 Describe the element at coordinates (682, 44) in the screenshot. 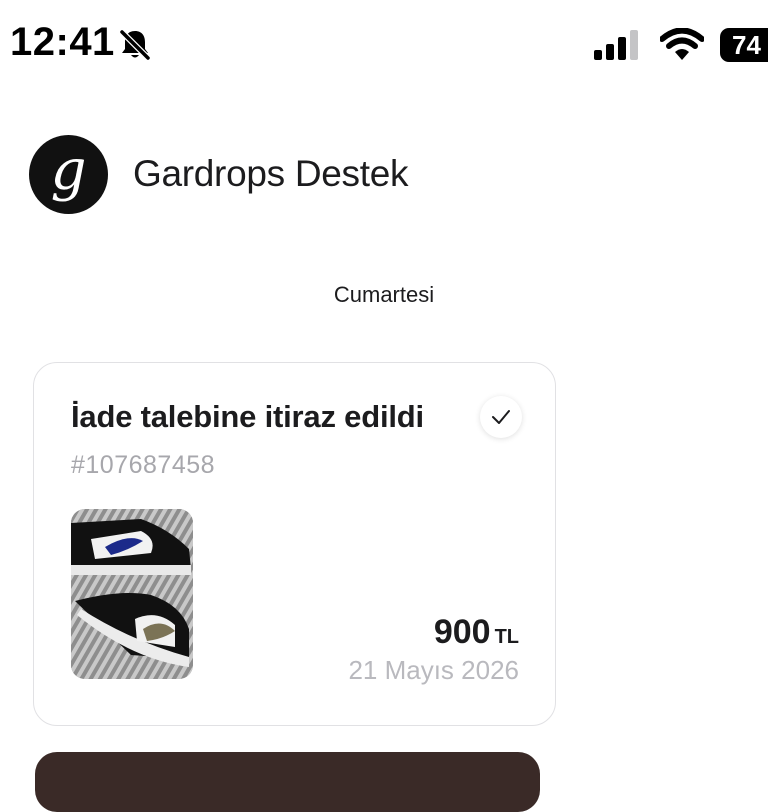

I see `wifi-icon` at that location.